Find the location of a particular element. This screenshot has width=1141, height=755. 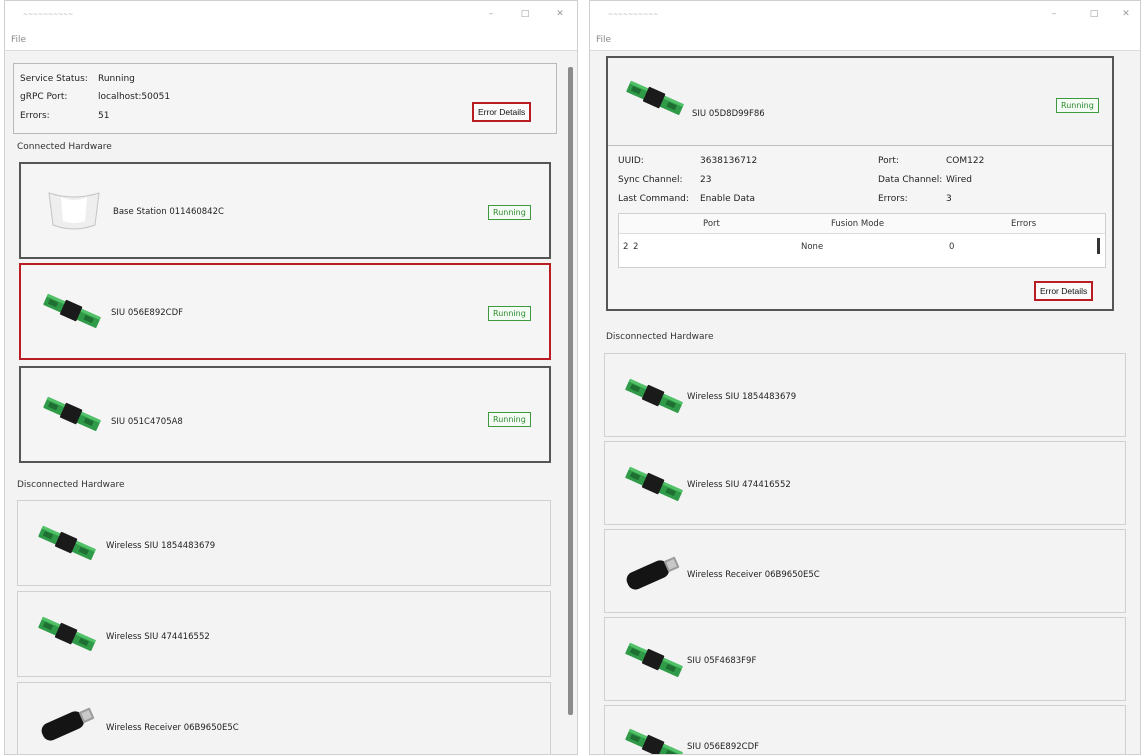

service-status-value: Running is located at coordinates (116, 79).